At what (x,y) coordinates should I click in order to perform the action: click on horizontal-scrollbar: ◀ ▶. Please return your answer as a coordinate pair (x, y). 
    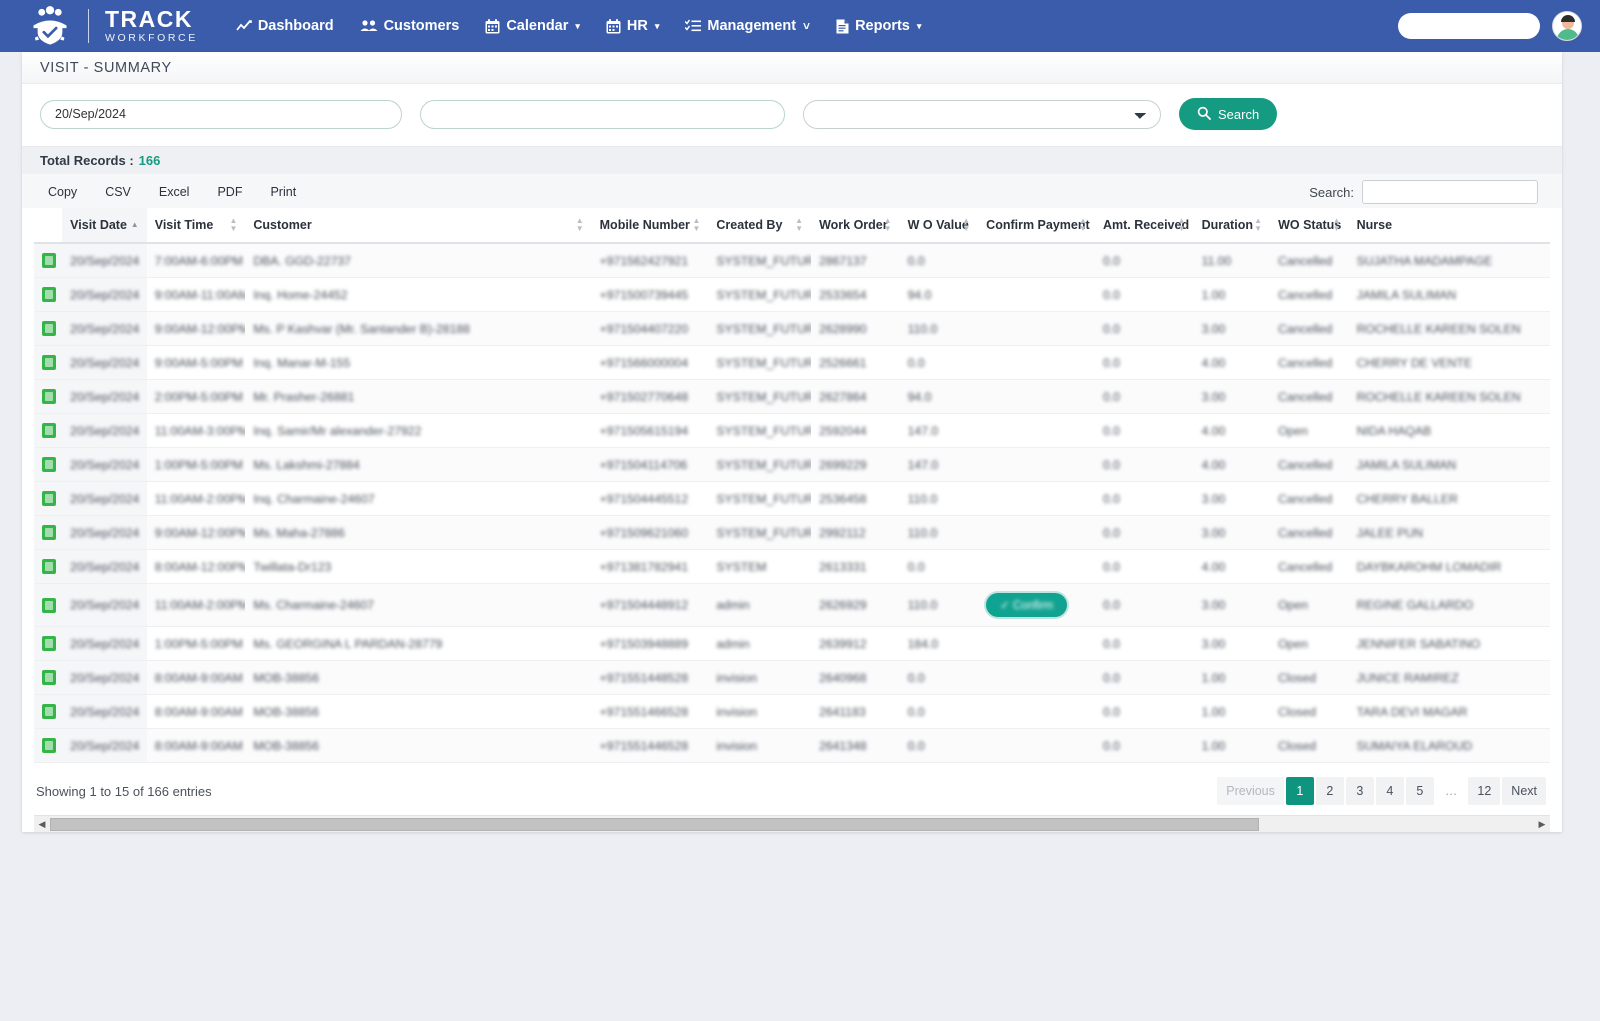
    Looking at the image, I should click on (792, 823).